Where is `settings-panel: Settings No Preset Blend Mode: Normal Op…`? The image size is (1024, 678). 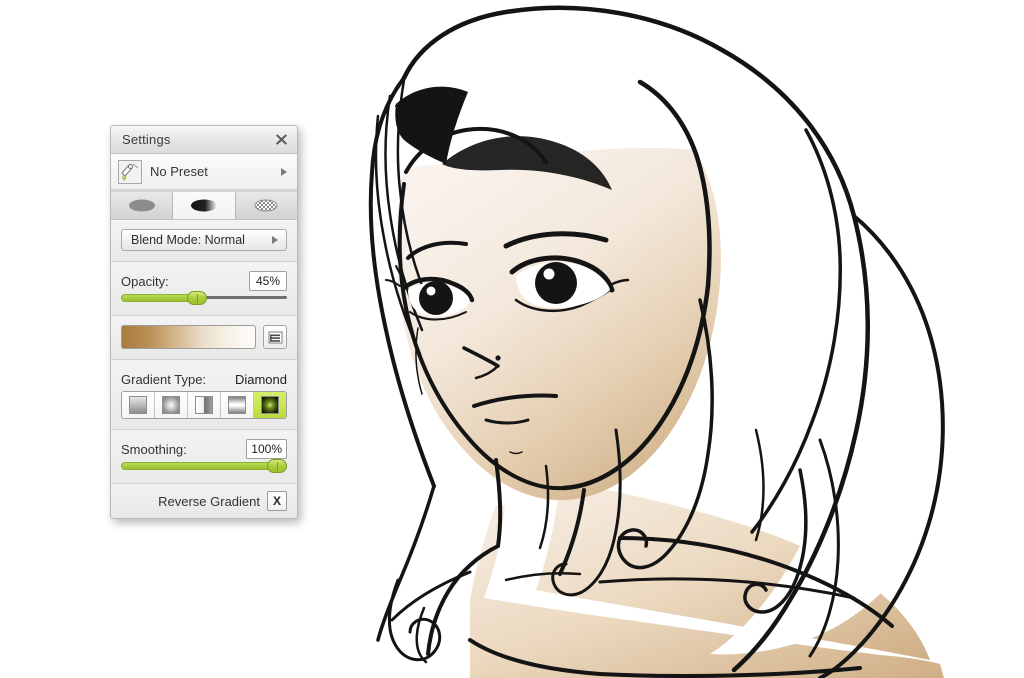
settings-panel: Settings No Preset Blend Mode: Normal Op… is located at coordinates (204, 322).